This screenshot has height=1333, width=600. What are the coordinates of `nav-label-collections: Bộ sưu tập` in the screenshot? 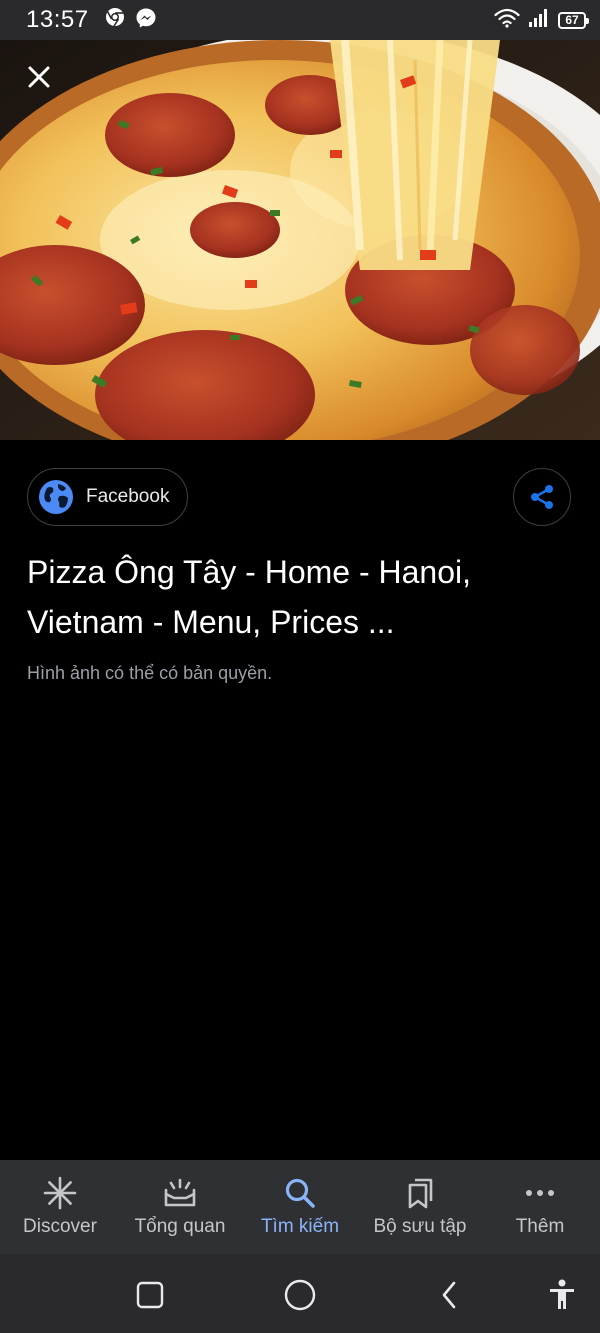 It's located at (420, 1226).